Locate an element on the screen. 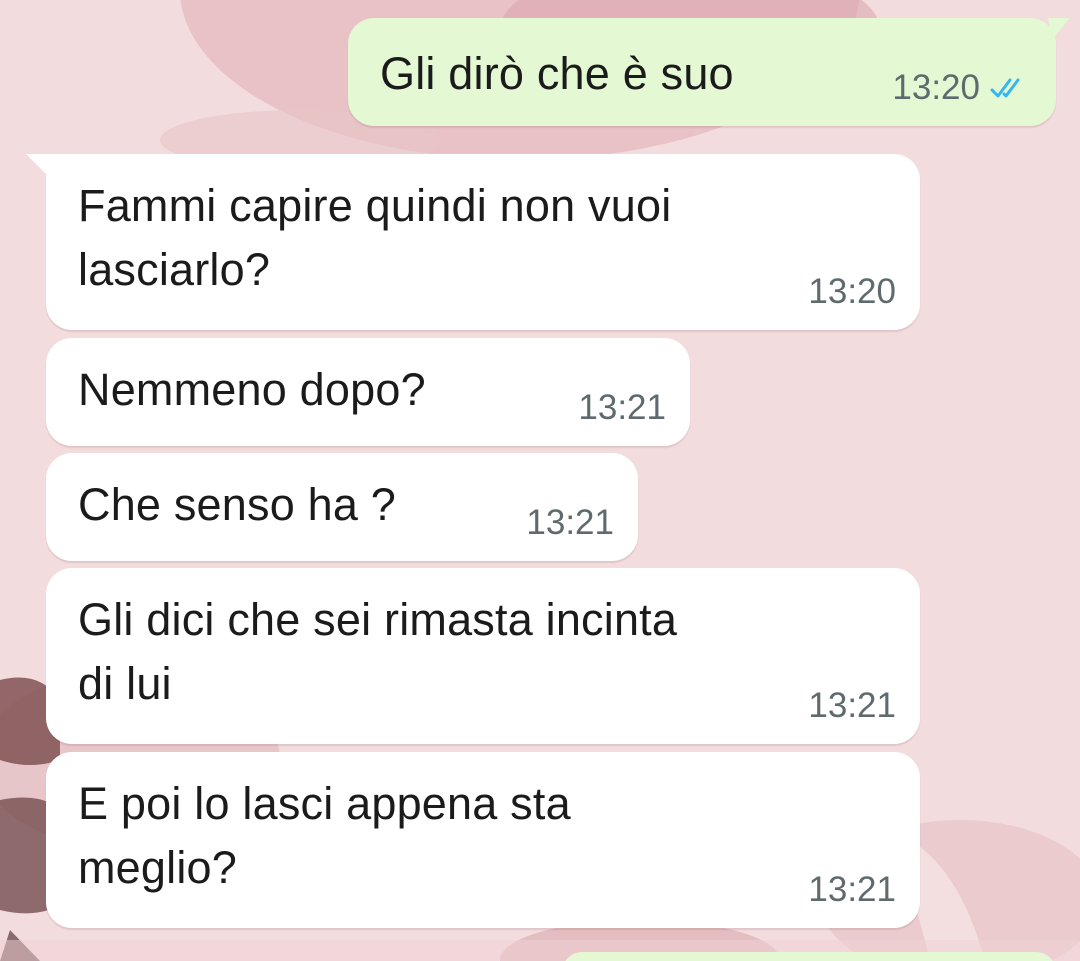 Image resolution: width=1080 pixels, height=961 pixels. message-bubble-outgoing-partial is located at coordinates (809, 956).